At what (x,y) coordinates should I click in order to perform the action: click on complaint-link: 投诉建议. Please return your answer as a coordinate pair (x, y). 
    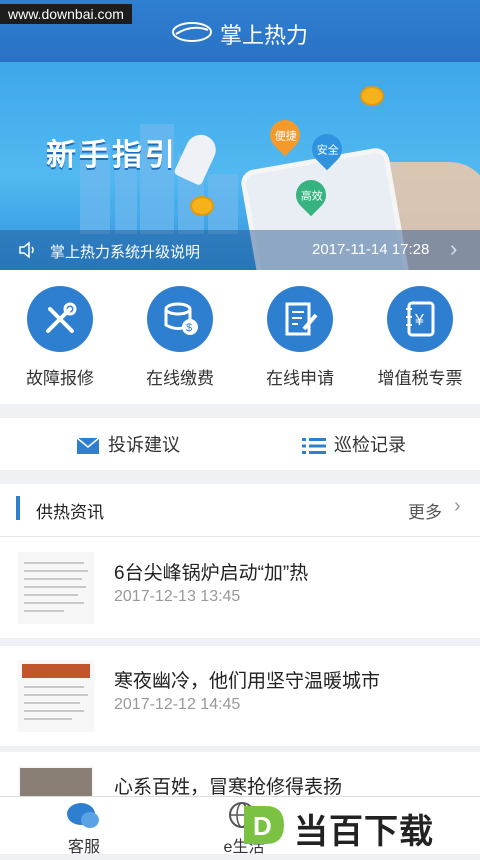
    Looking at the image, I should click on (128, 444).